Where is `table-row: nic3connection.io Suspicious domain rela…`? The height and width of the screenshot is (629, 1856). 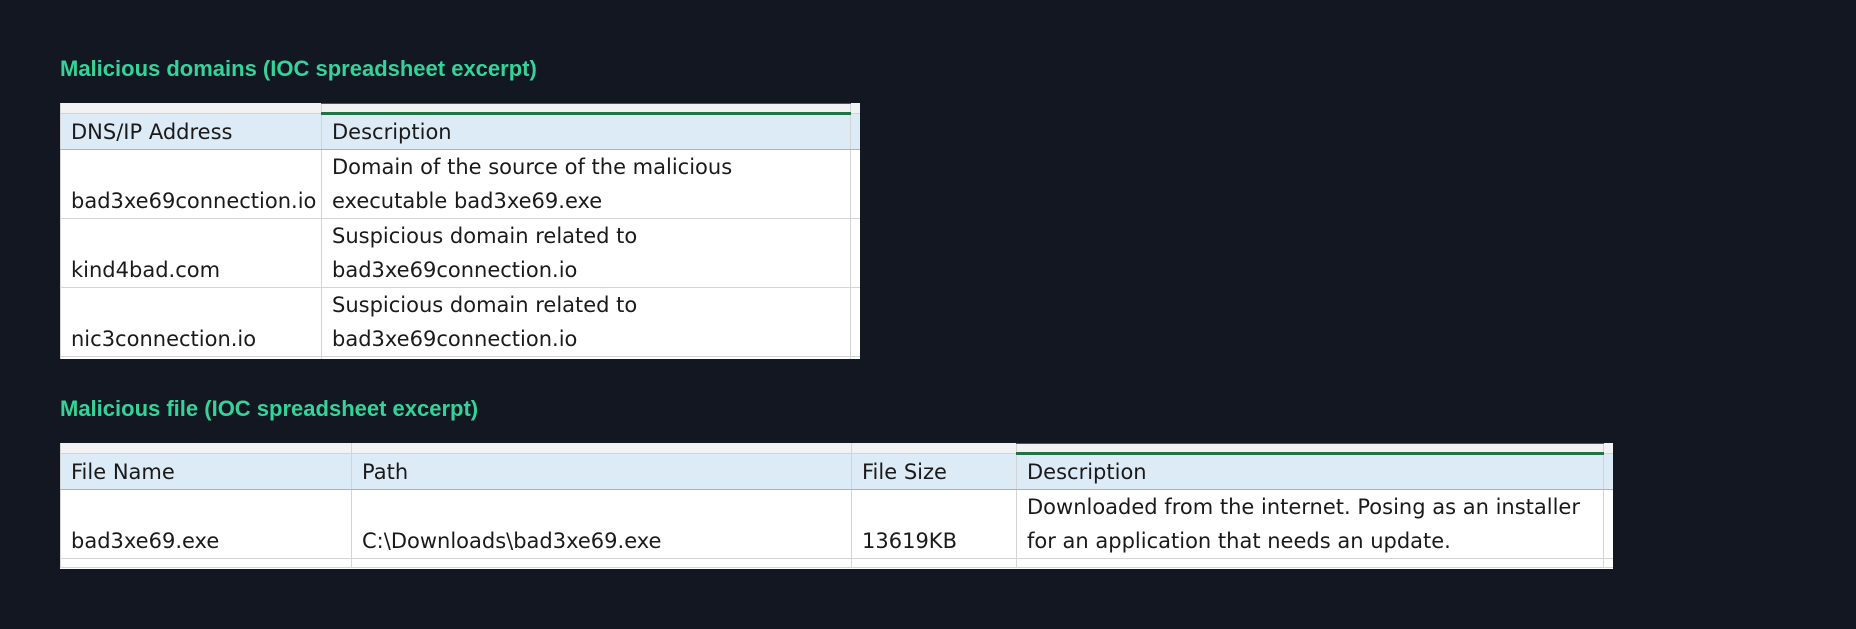 table-row: nic3connection.io Suspicious domain rela… is located at coordinates (460, 322).